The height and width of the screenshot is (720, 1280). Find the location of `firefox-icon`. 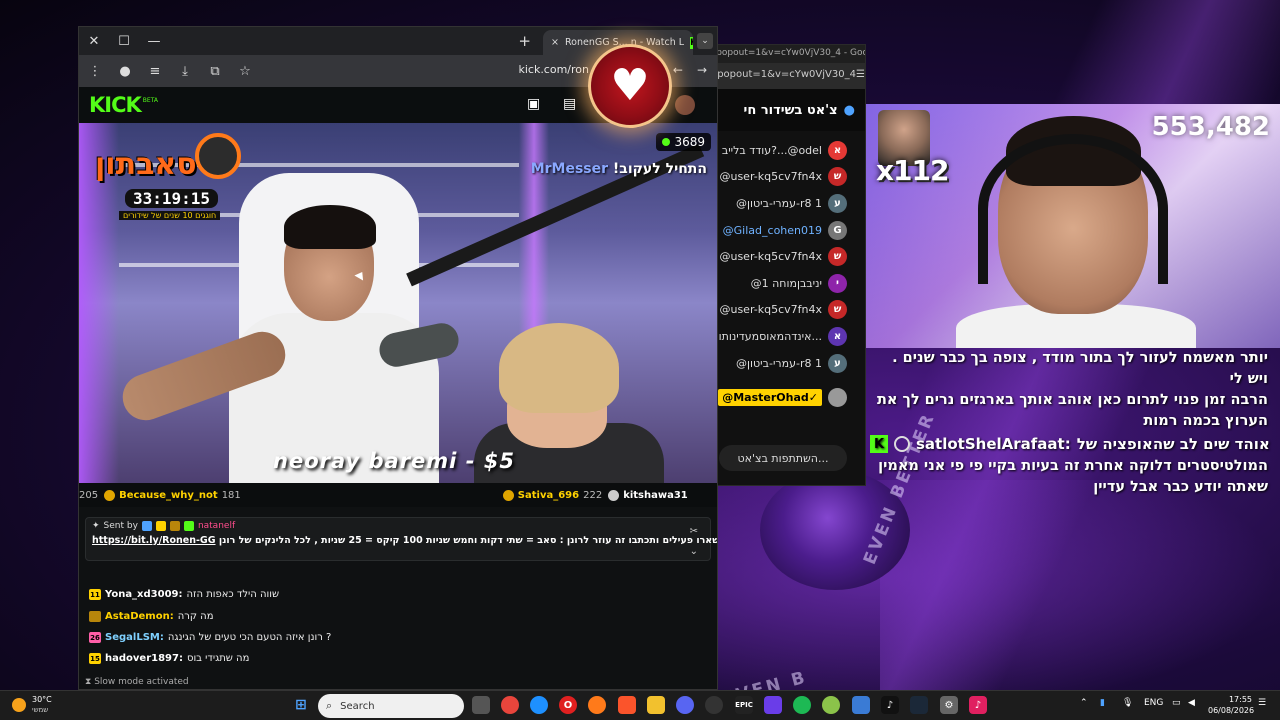

firefox-icon is located at coordinates (597, 705).